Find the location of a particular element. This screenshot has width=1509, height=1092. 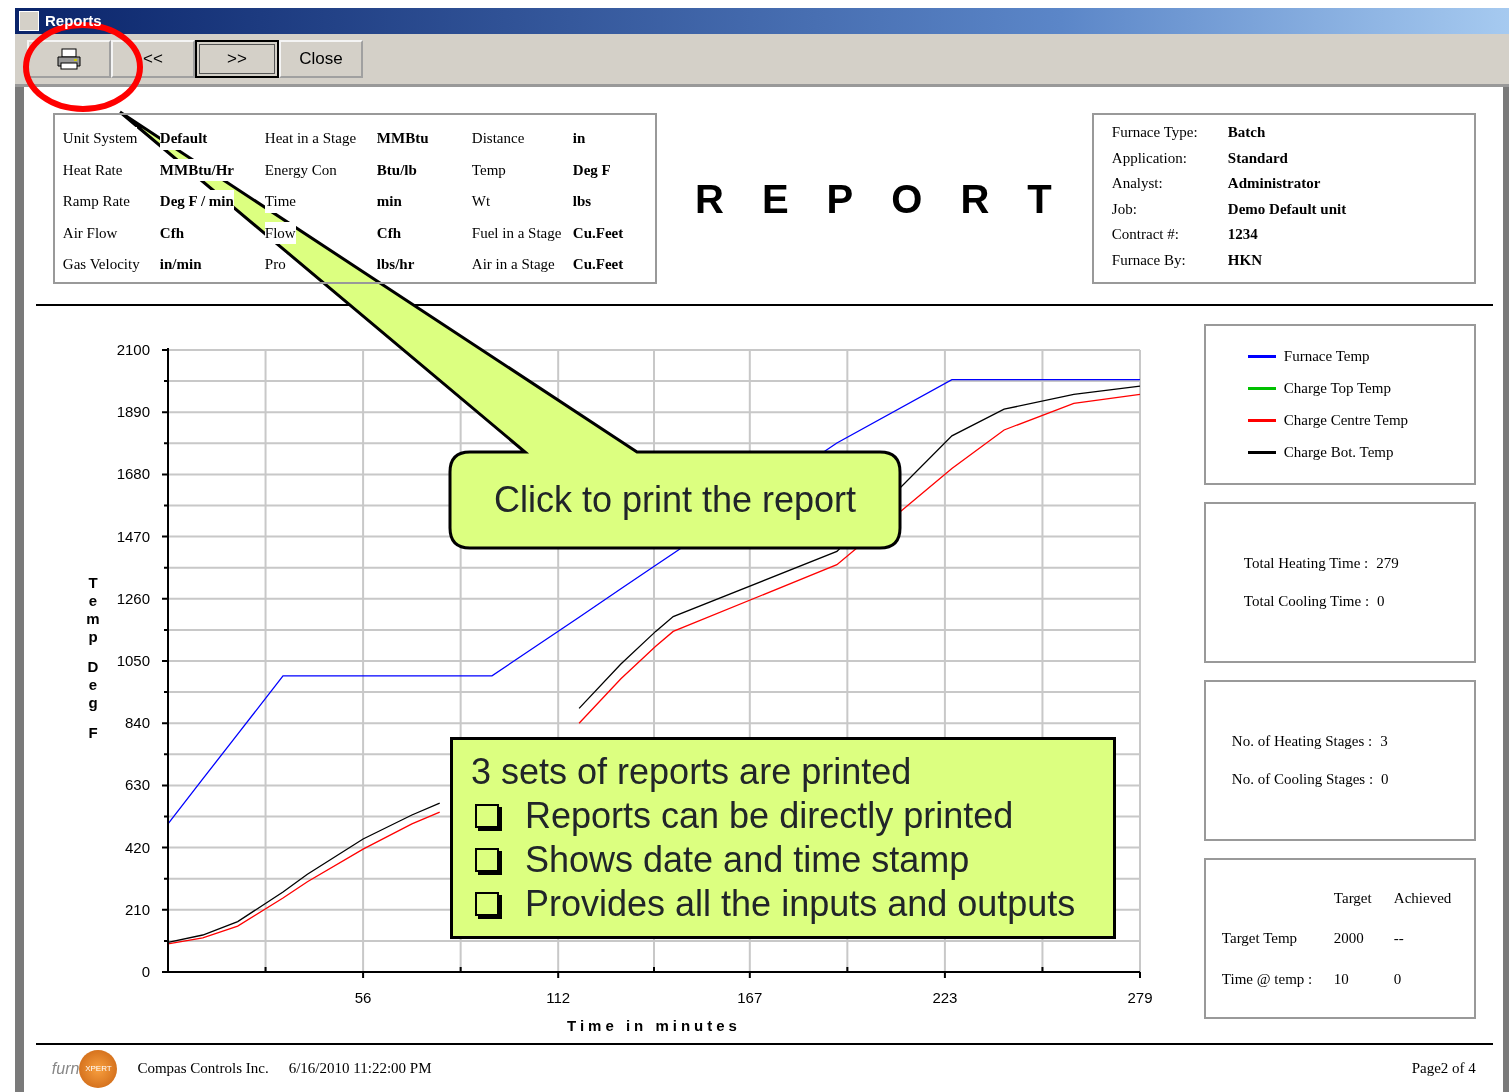

column-header: Target is located at coordinates (1353, 898).